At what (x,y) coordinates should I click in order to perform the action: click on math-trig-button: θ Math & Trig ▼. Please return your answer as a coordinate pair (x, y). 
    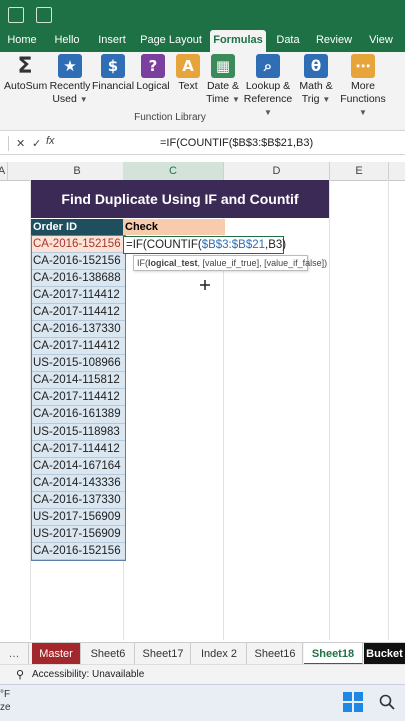
    Looking at the image, I should click on (316, 80).